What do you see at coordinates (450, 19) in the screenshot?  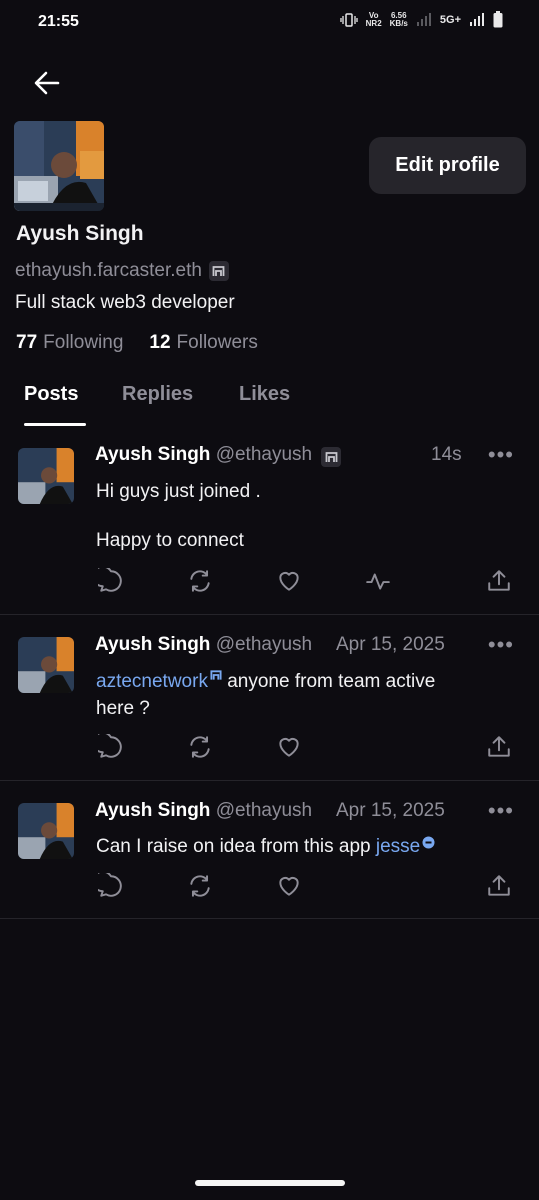 I see `network-type: 5G+` at bounding box center [450, 19].